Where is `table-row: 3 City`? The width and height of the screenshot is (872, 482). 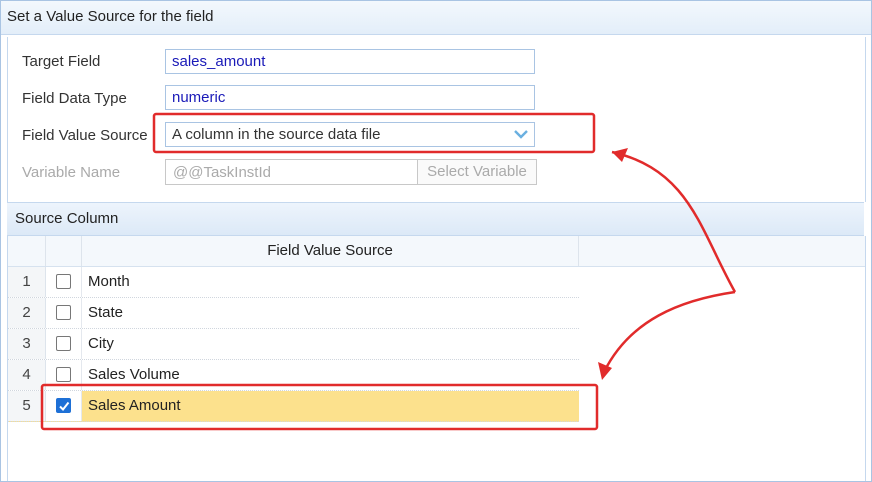 table-row: 3 City is located at coordinates (293, 344).